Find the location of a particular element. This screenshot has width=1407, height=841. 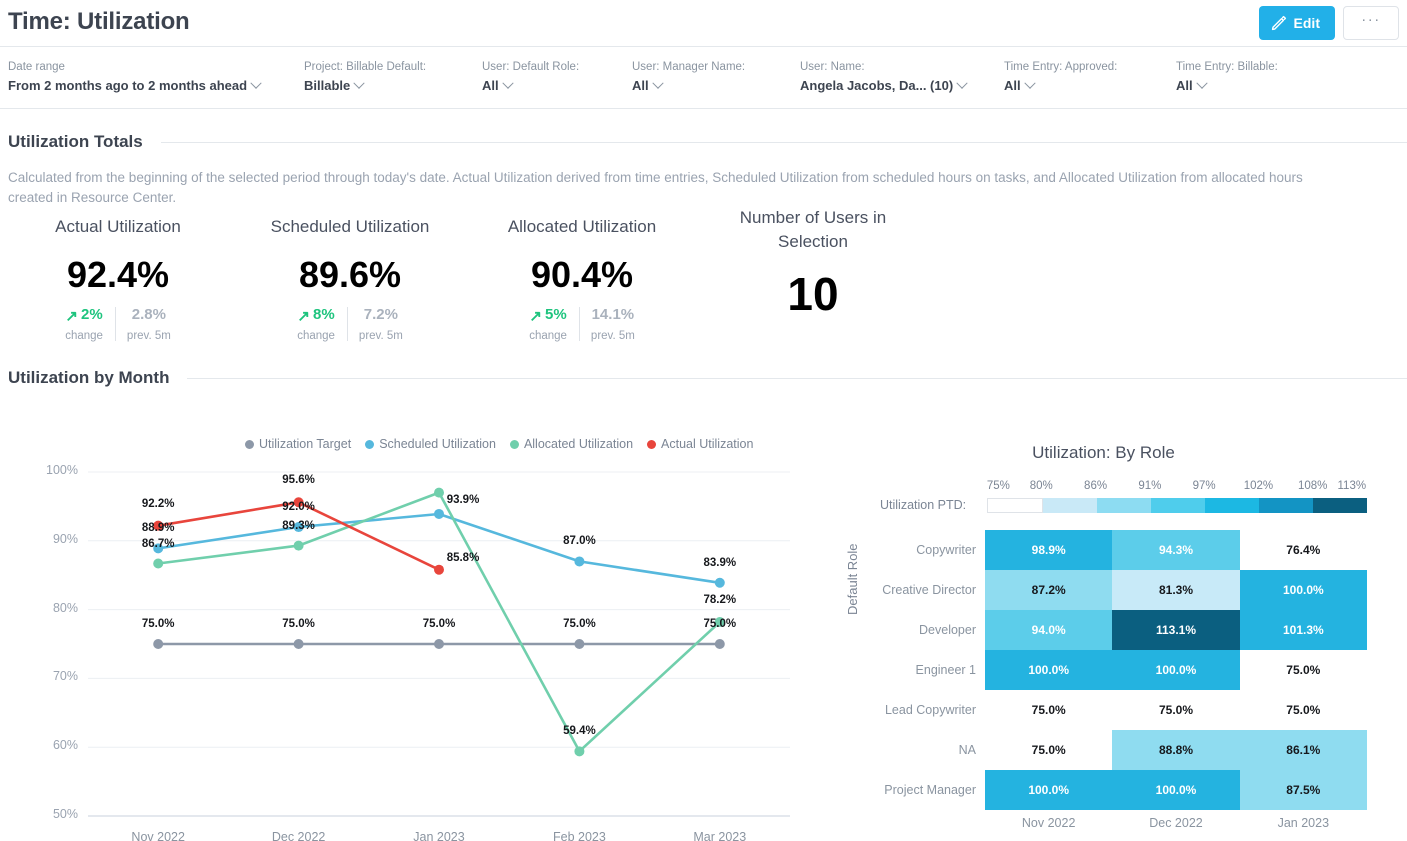

heatmap-row-label: Creative Director is located at coordinates (929, 590).